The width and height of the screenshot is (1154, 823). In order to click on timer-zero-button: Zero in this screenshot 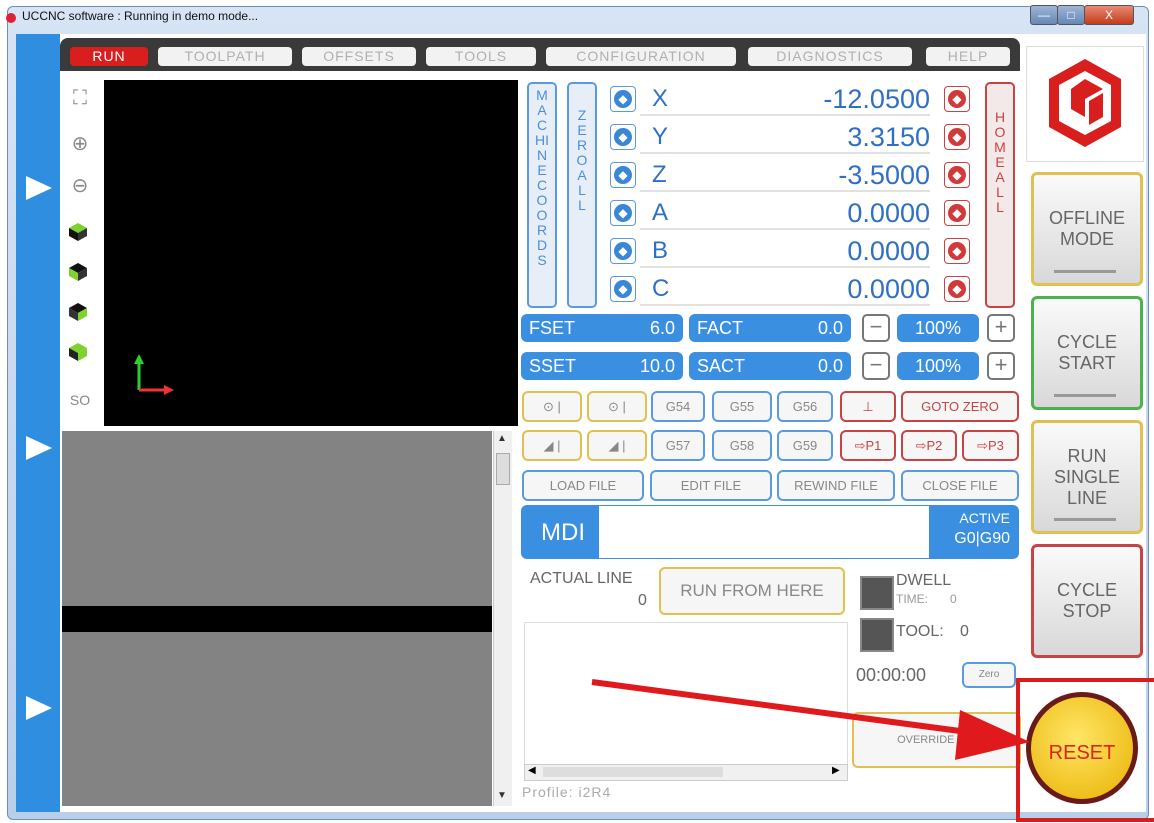, I will do `click(989, 675)`.